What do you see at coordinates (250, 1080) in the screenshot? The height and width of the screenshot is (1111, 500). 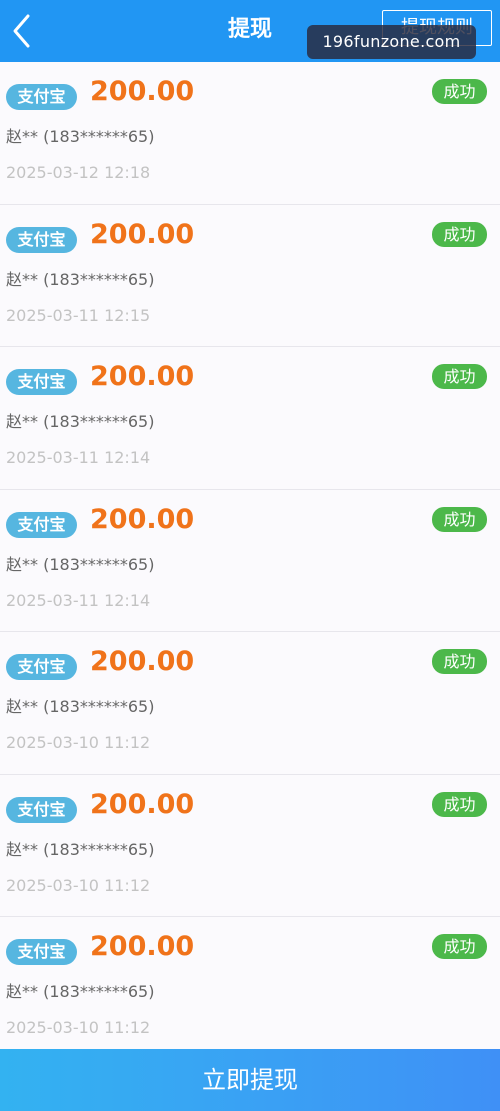 I see `withdraw-now-button: 立即提现` at bounding box center [250, 1080].